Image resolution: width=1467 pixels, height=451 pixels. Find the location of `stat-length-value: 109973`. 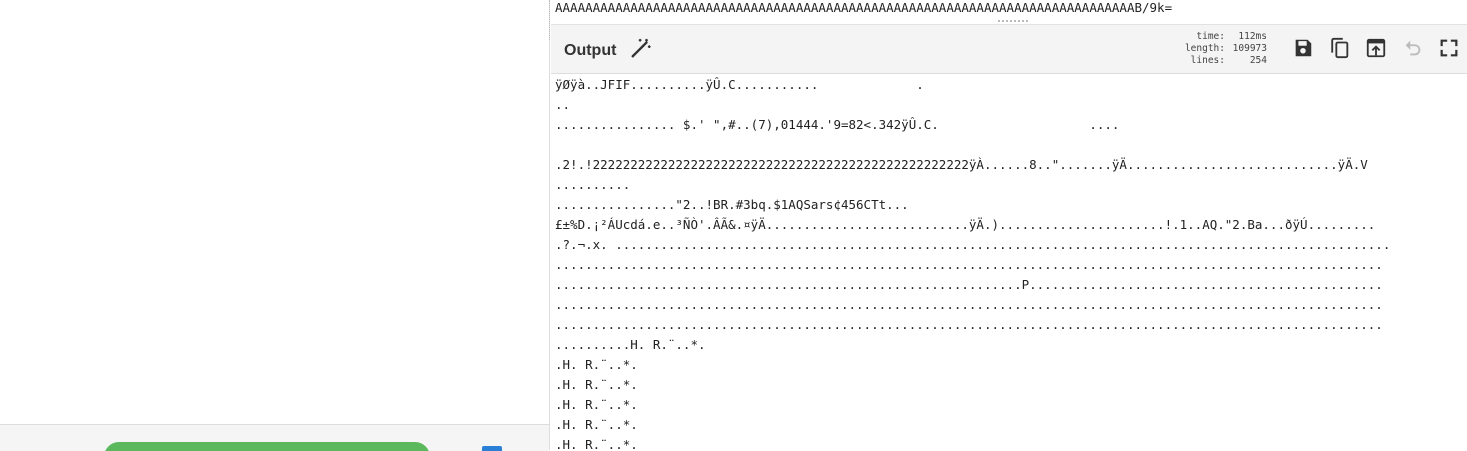

stat-length-value: 109973 is located at coordinates (1249, 48).